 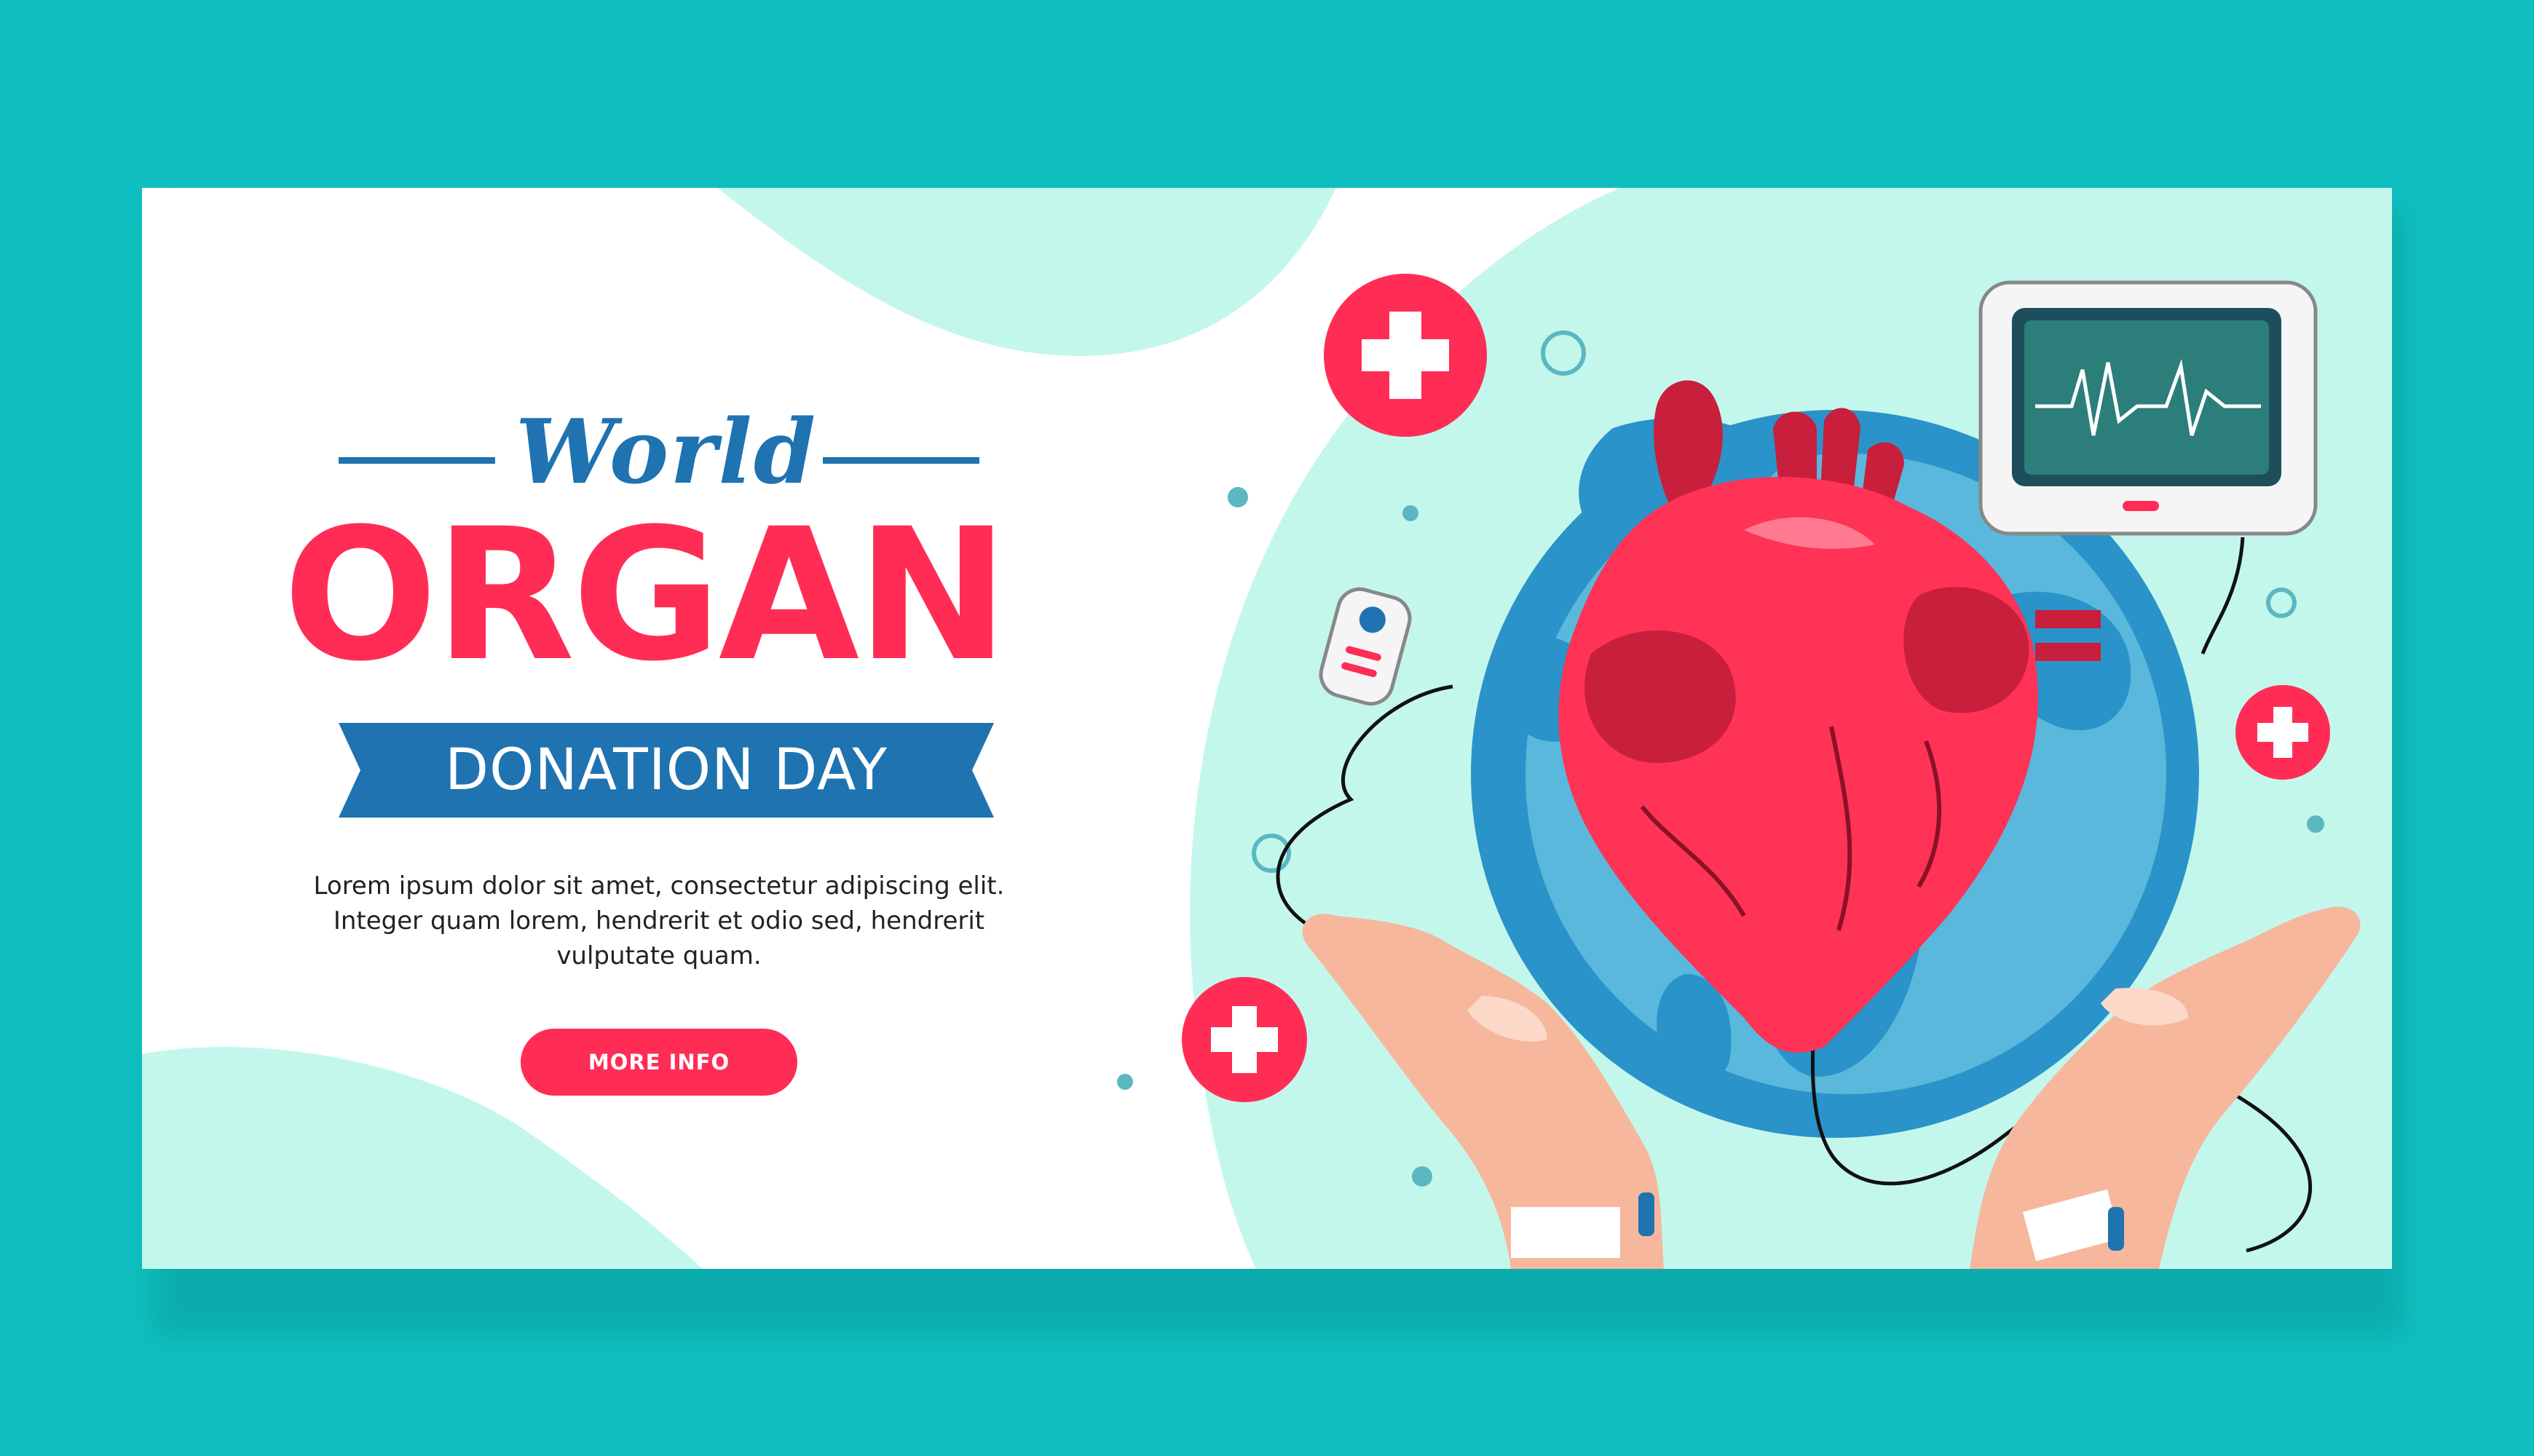 What do you see at coordinates (666, 451) in the screenshot?
I see `world-heading: World` at bounding box center [666, 451].